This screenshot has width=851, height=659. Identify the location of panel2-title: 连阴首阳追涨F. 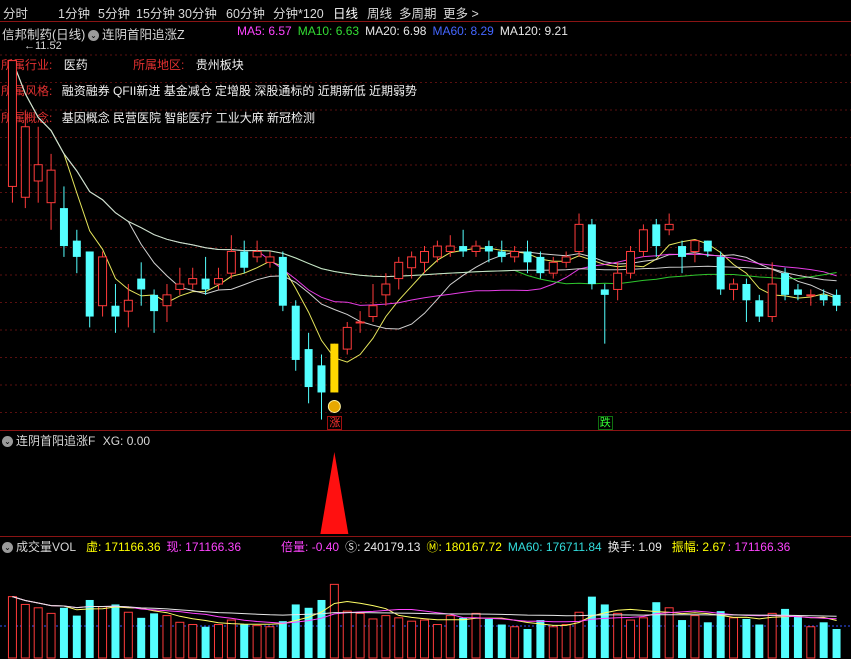
(55, 441).